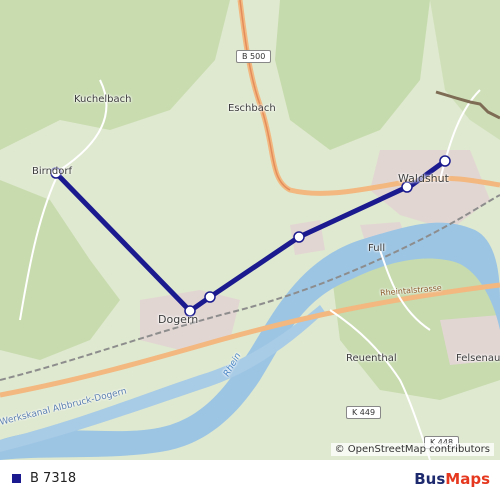 The height and width of the screenshot is (500, 500). I want to click on brand-part-1: Bus, so click(430, 479).